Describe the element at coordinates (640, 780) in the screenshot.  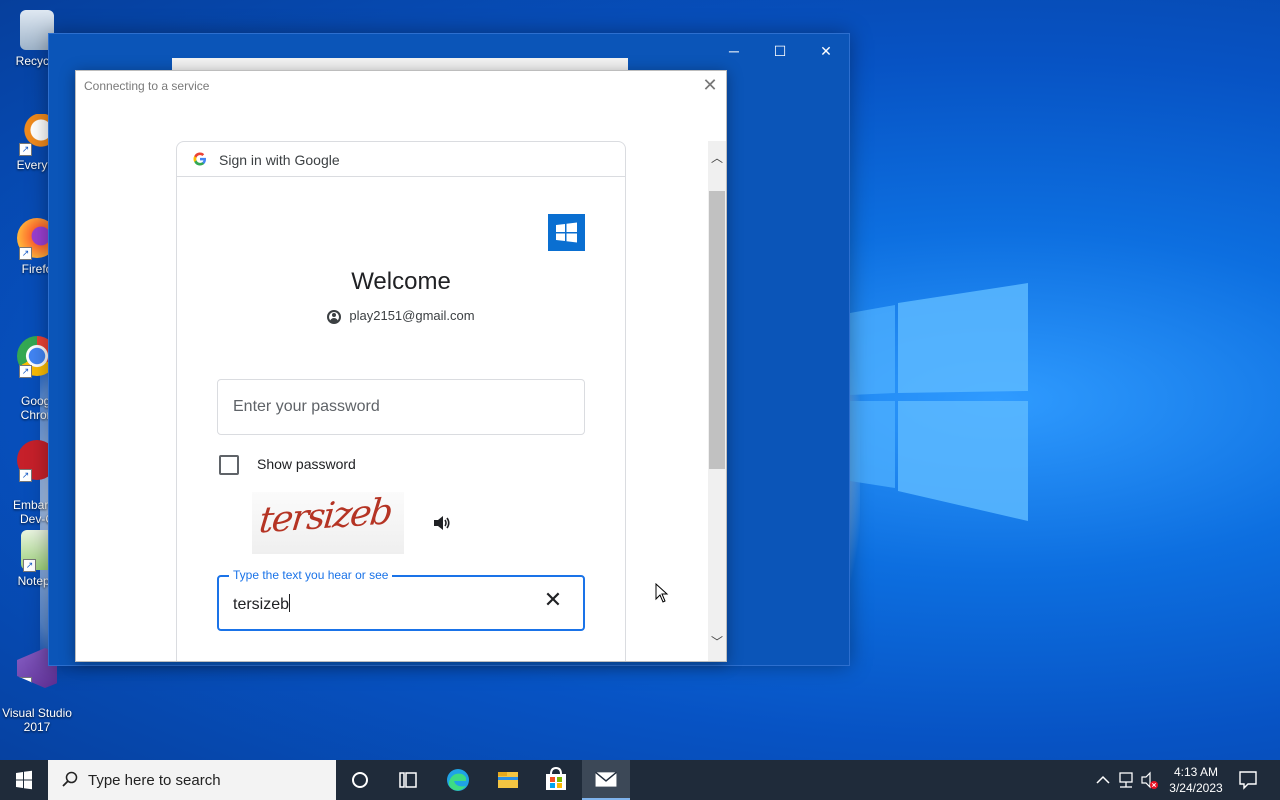
I see `taskbar: Type here to search 4:13 AM 3/24/2023` at that location.